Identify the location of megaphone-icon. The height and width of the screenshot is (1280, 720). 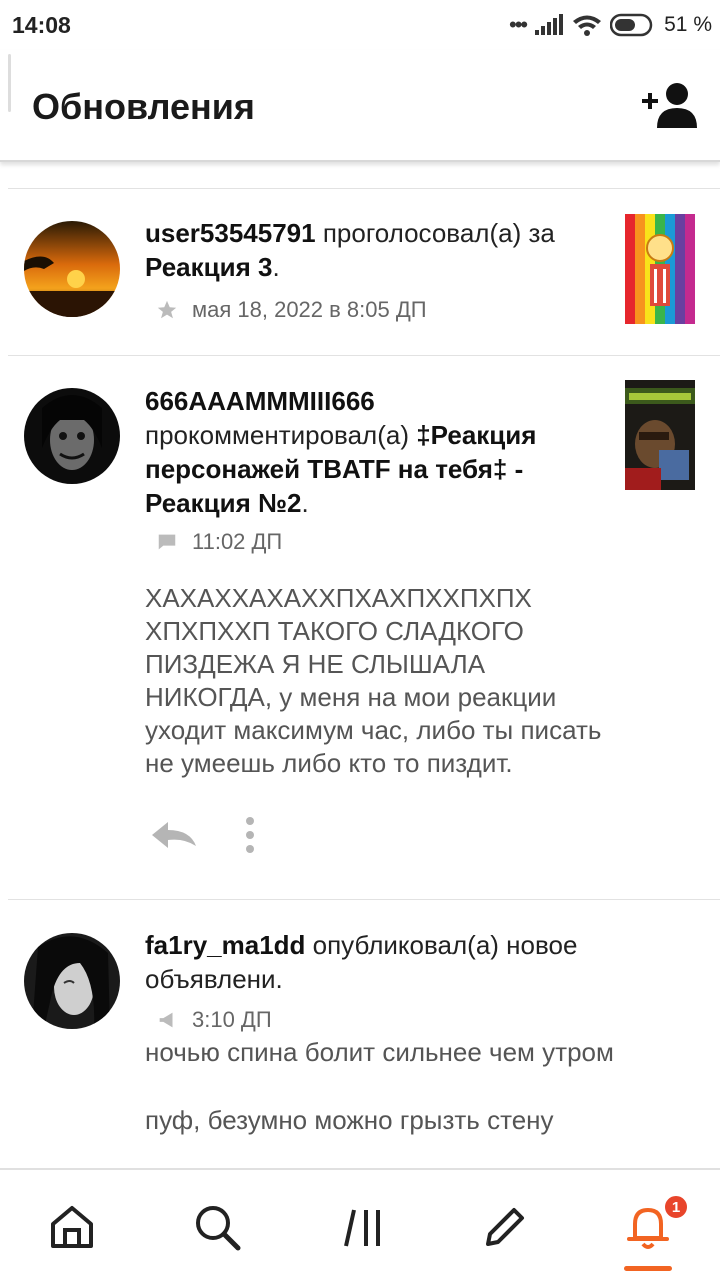
(166, 1020).